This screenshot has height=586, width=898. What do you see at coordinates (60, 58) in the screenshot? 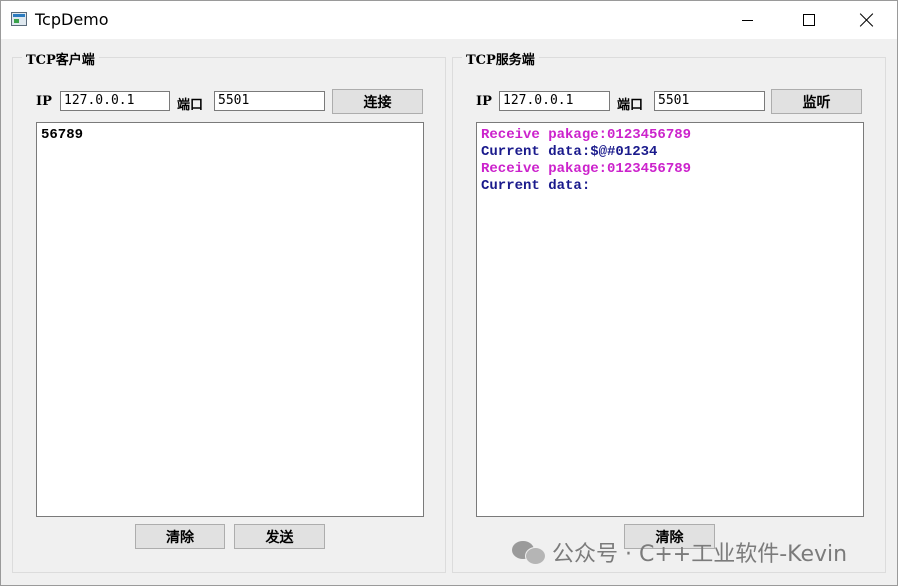
I see `client-group-title: TCP客户端` at bounding box center [60, 58].